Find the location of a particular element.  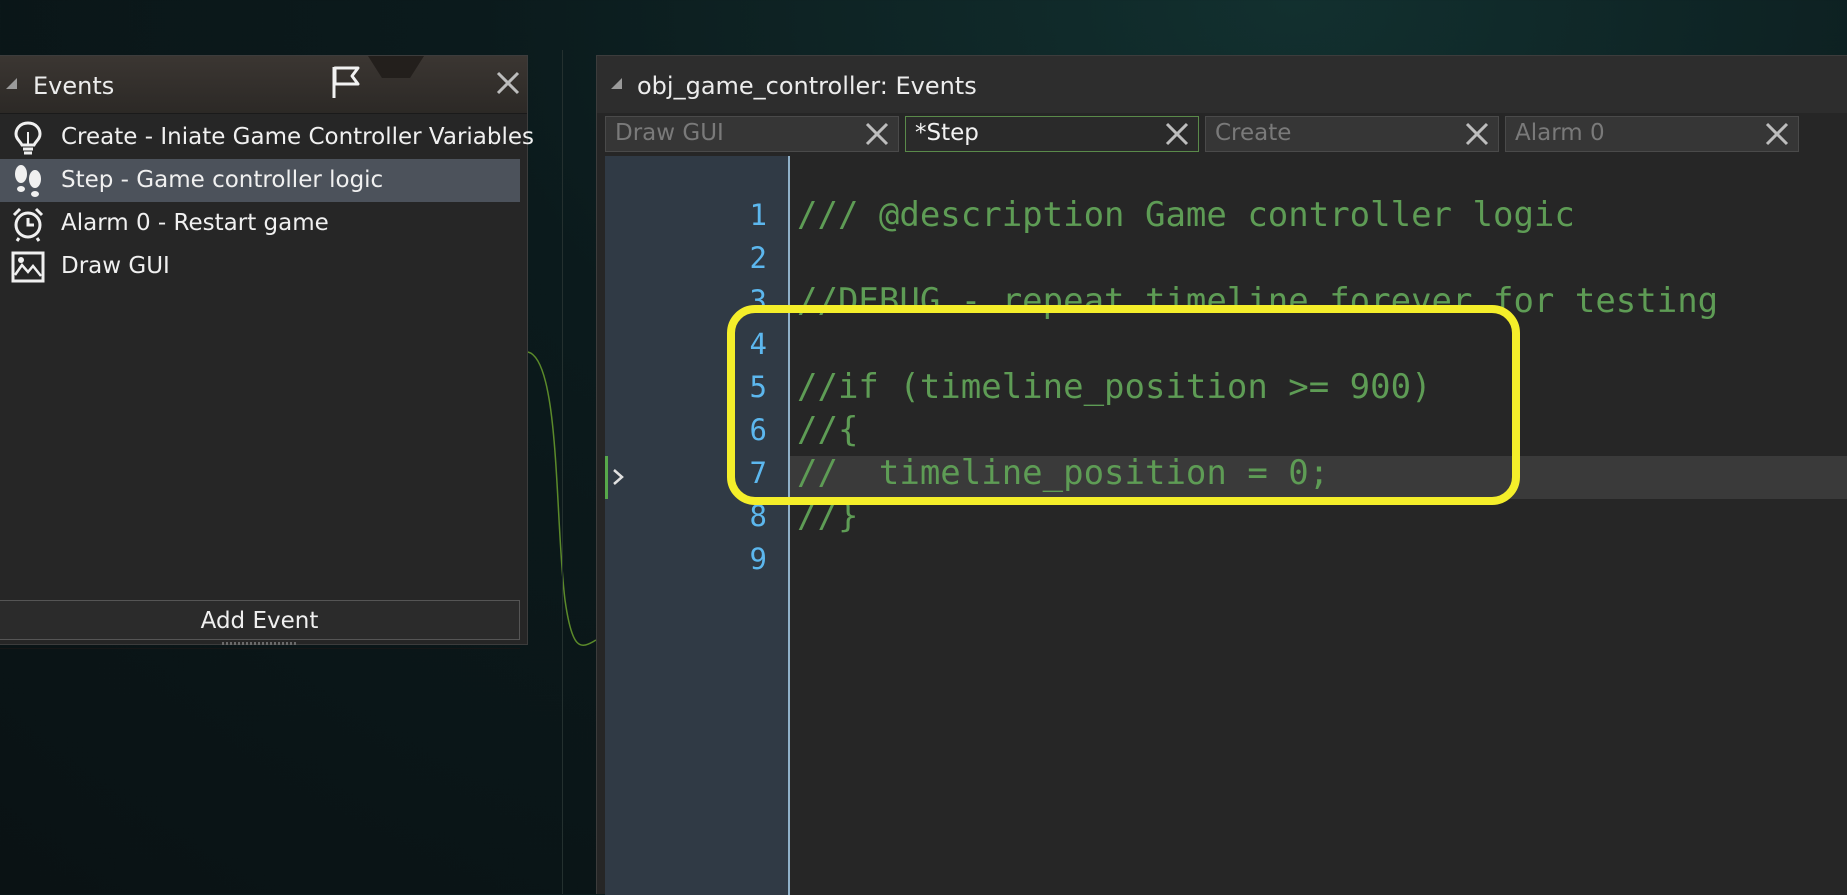

tab-label: Alarm 0 is located at coordinates (1560, 133).